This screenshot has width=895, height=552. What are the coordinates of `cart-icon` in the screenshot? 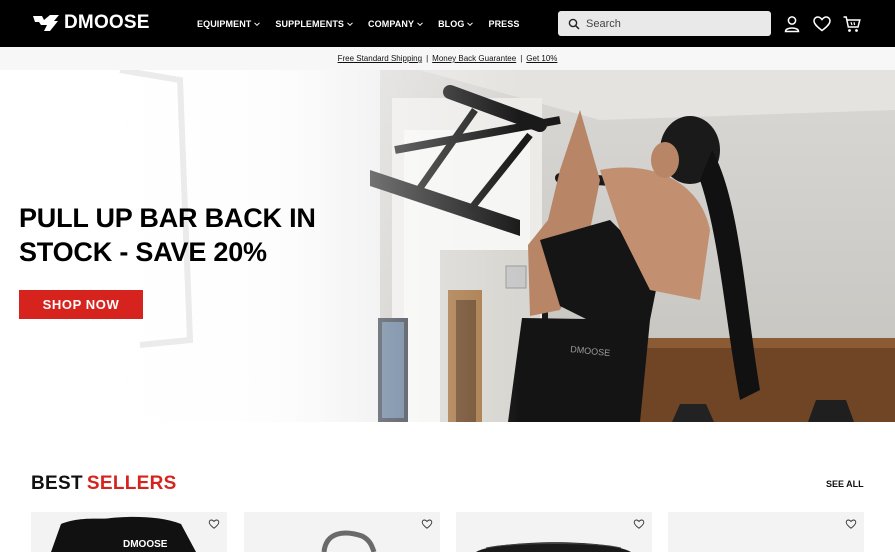 It's located at (852, 24).